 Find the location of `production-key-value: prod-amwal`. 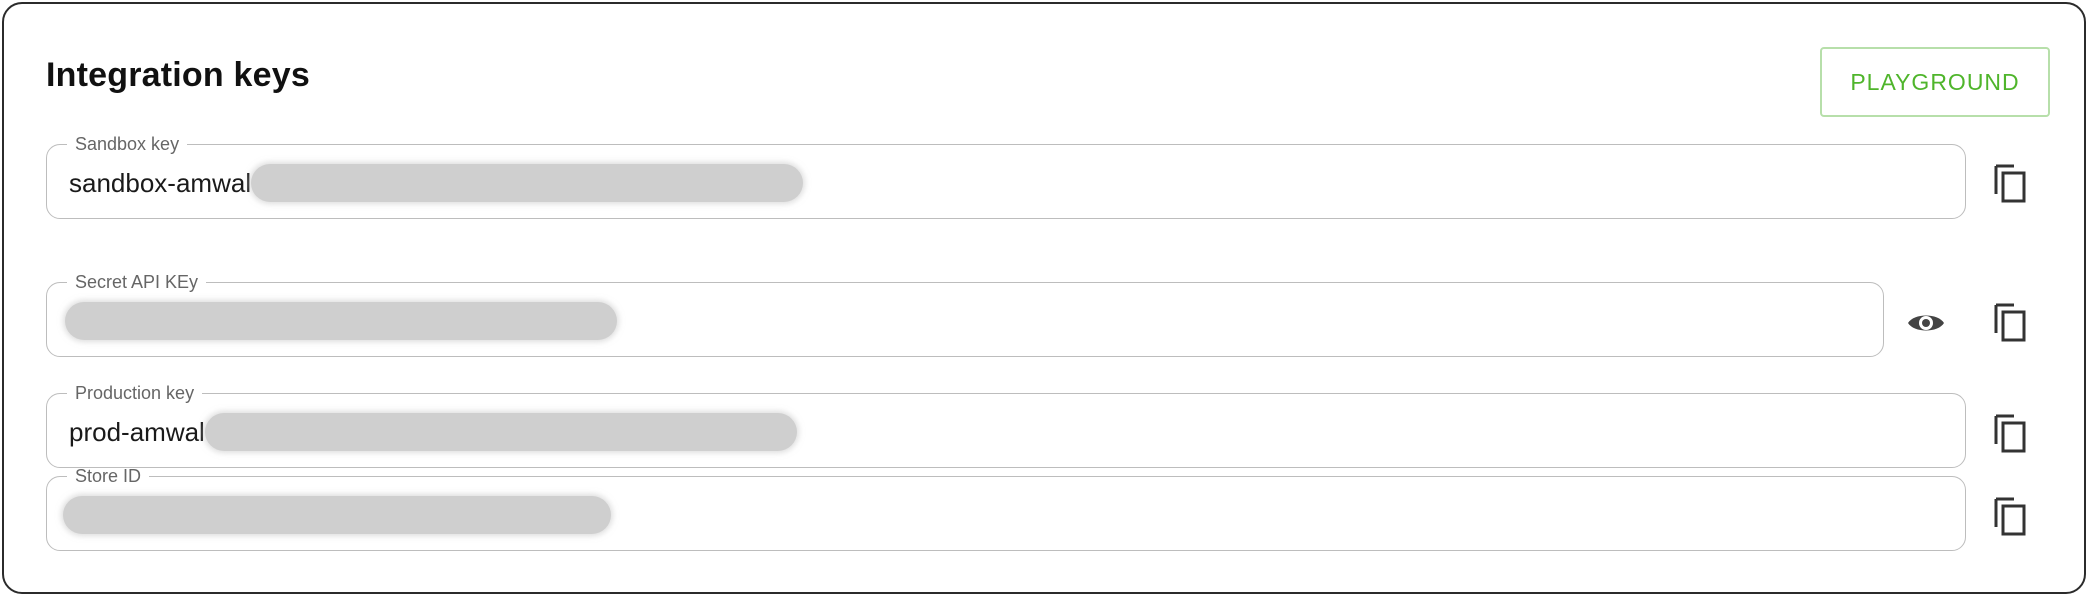

production-key-value: prod-amwal is located at coordinates (433, 432).